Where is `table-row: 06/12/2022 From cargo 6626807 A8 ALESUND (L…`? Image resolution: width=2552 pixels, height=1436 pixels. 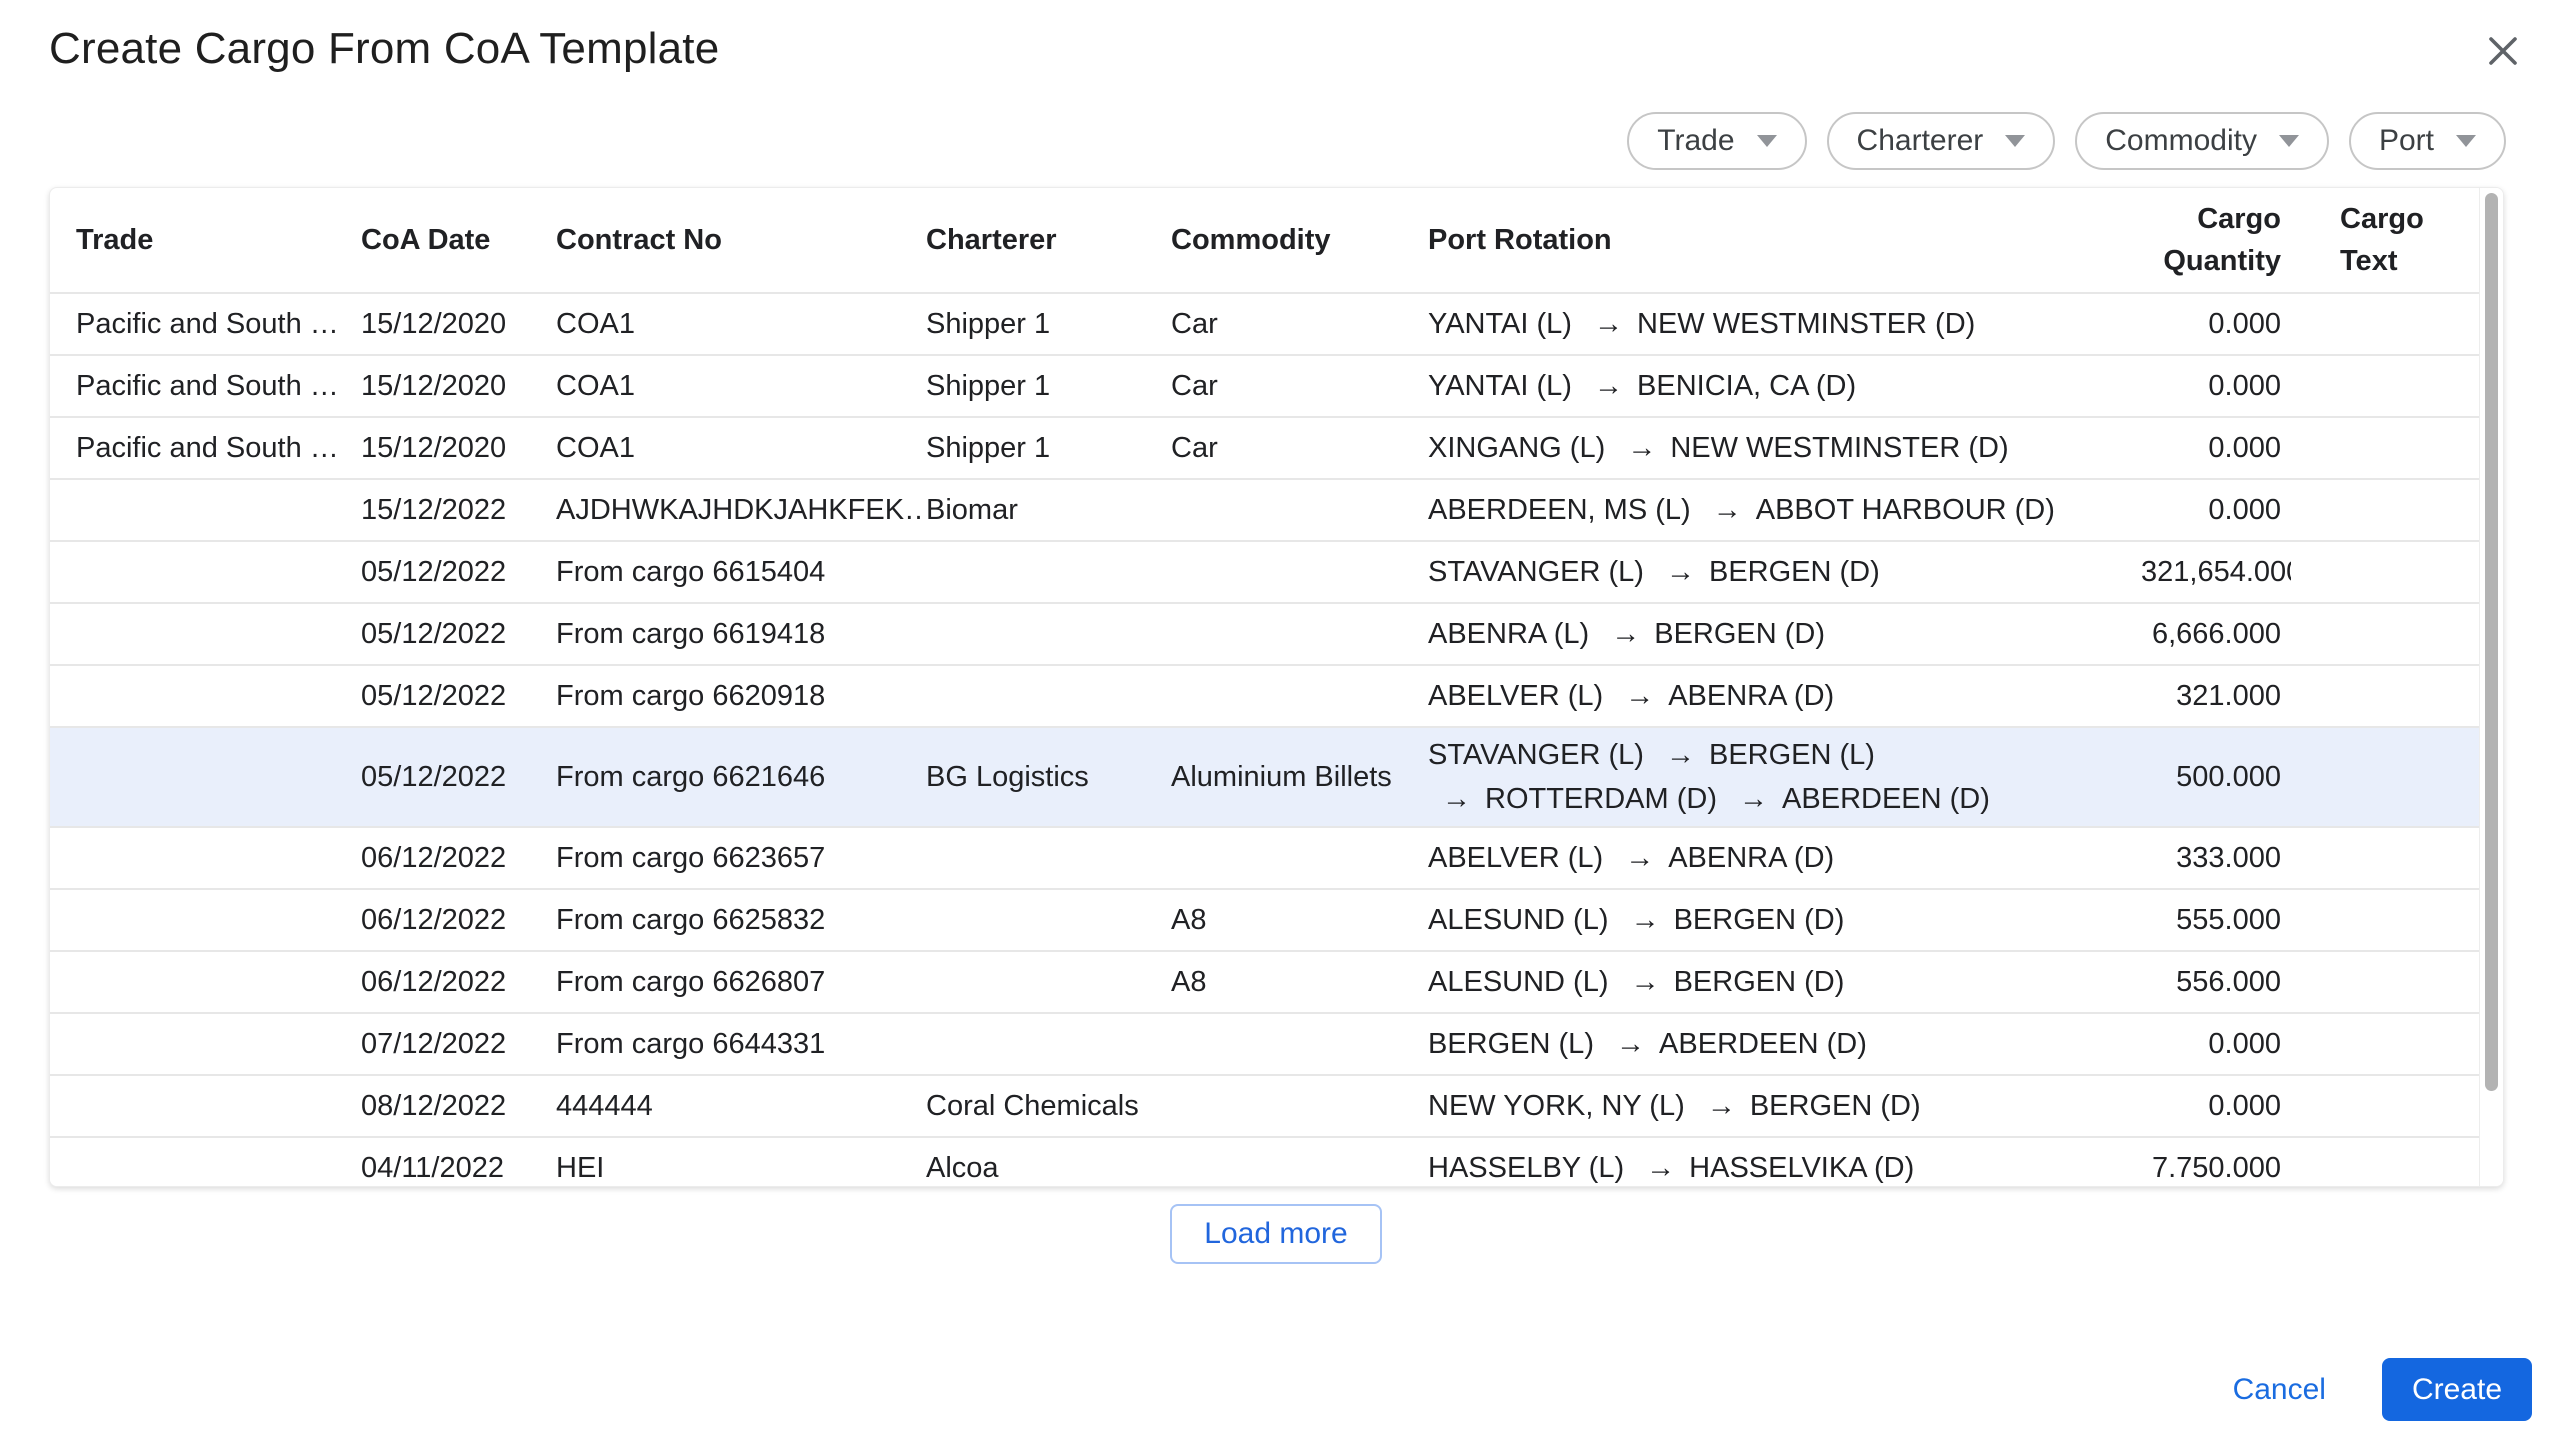 table-row: 06/12/2022 From cargo 6626807 A8 ALESUND (L… is located at coordinates (1276, 983).